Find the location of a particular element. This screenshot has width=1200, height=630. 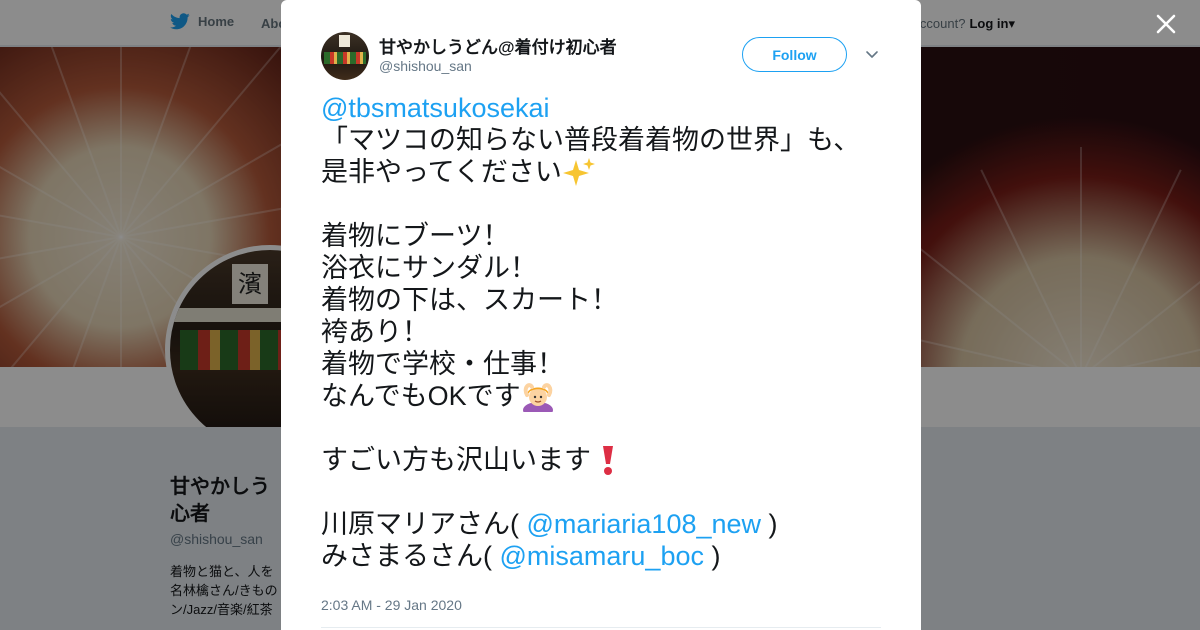

tweet-line-text: 着物にブーツ！ is located at coordinates (415, 236).